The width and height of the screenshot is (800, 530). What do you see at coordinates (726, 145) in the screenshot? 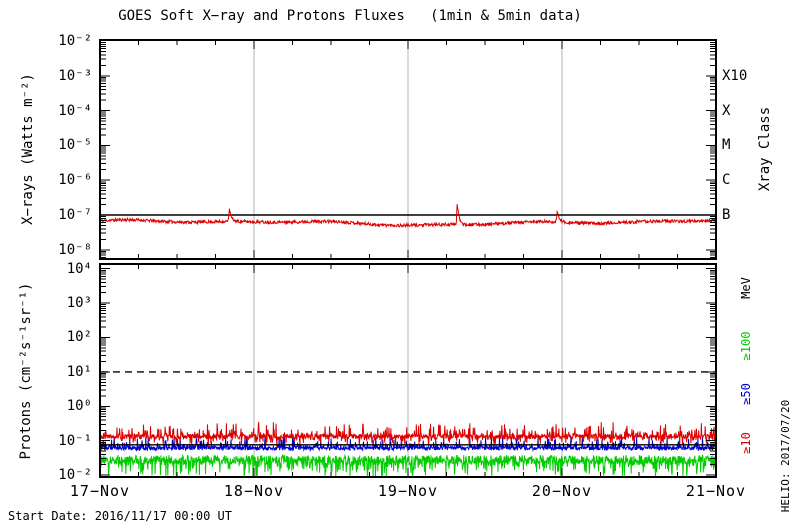
I see `xray-class-label: M` at bounding box center [726, 145].